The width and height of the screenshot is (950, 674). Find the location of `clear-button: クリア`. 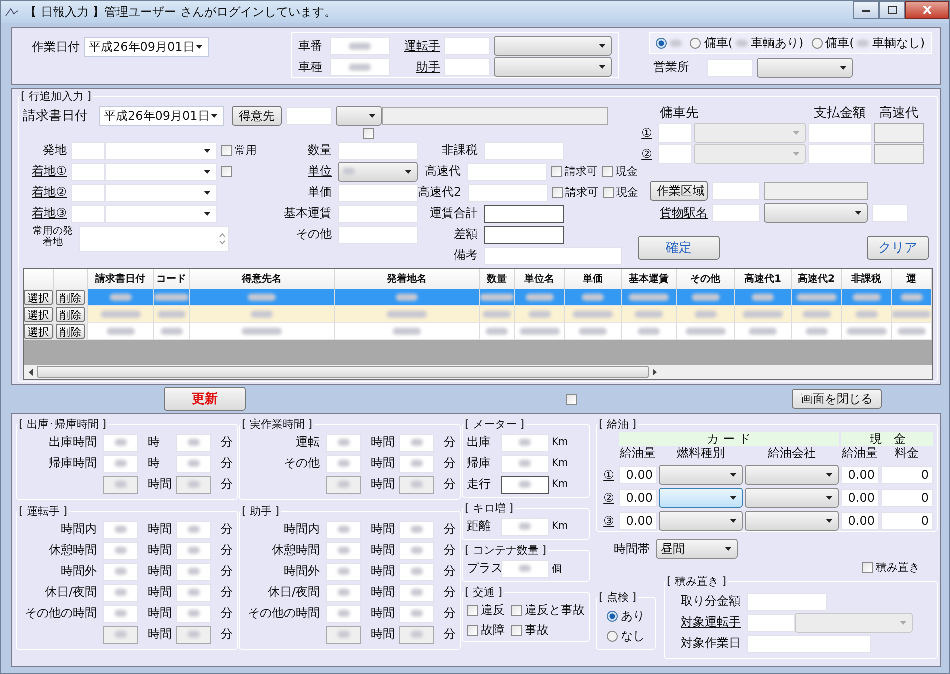

clear-button: クリア is located at coordinates (898, 248).